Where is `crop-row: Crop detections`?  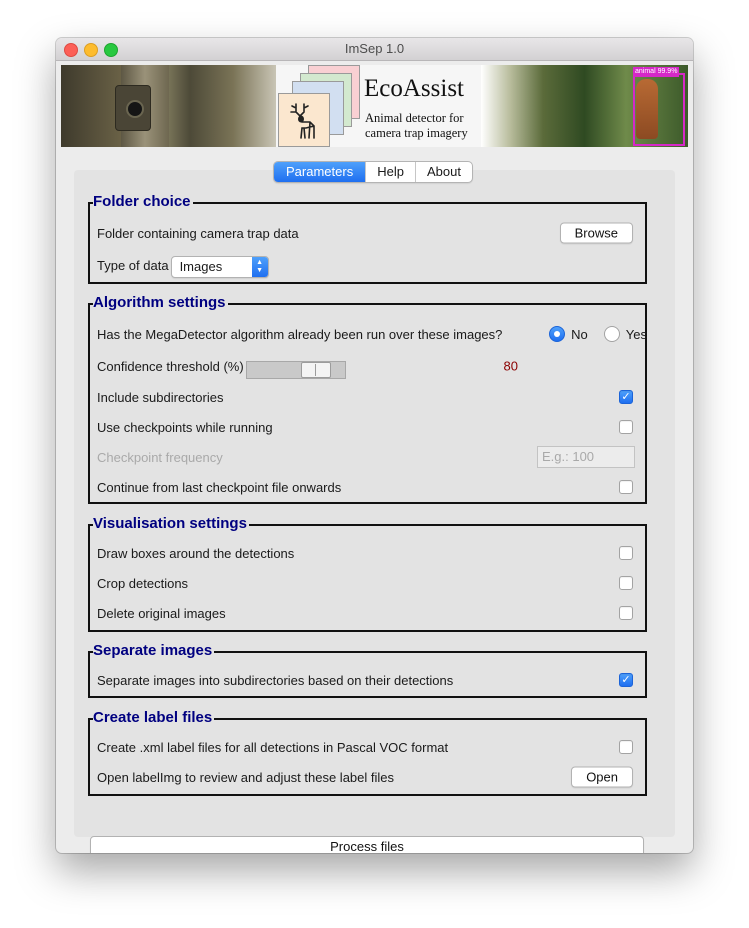
crop-row: Crop detections is located at coordinates (365, 583).